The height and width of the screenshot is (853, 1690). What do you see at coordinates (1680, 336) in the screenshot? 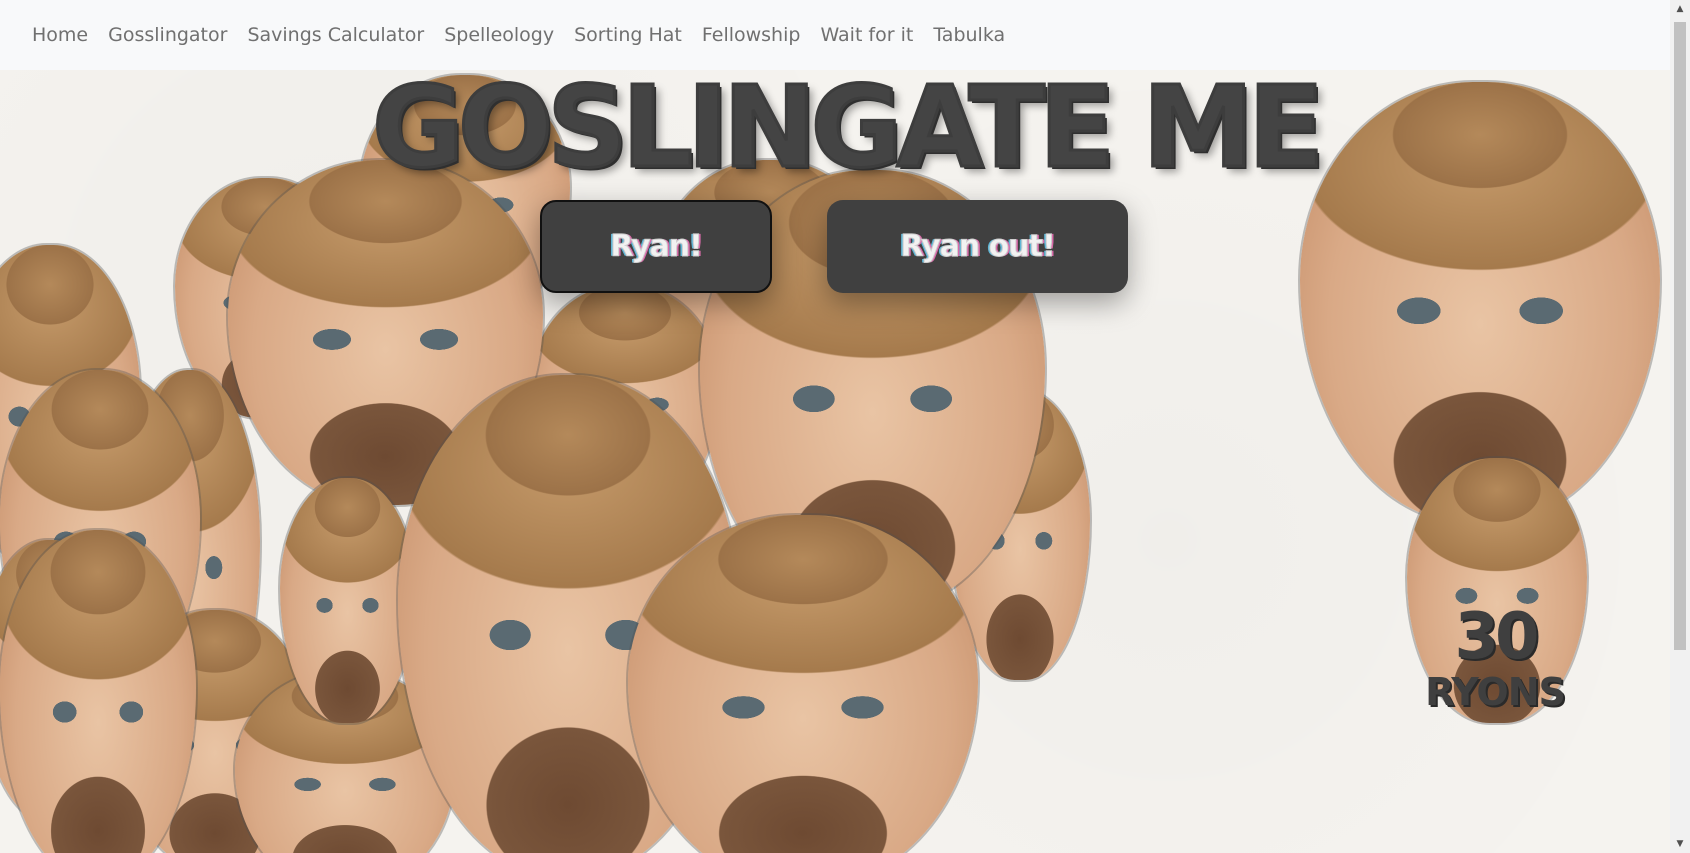
I see `scroll-thumb` at bounding box center [1680, 336].